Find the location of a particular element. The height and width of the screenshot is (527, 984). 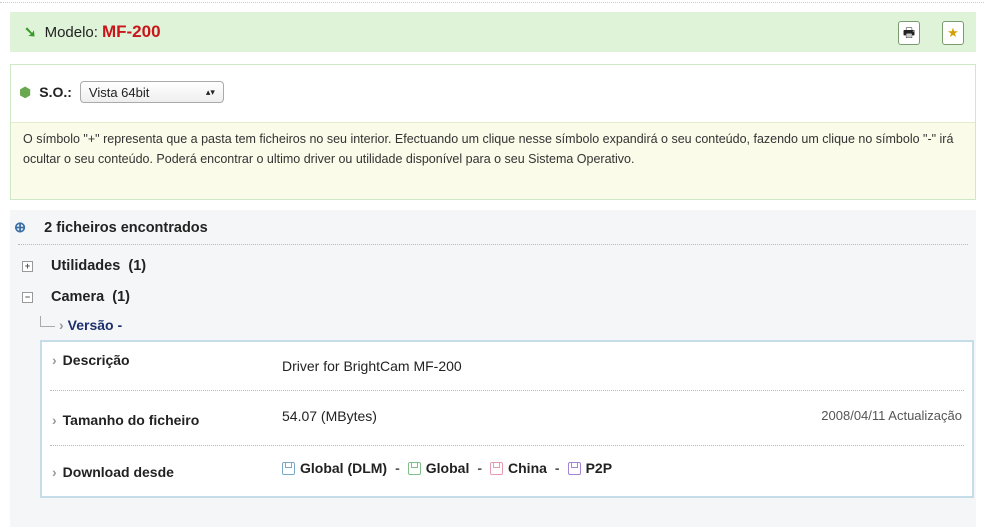

model-header: ➘ Modelo: MF-200 🖶 ★ is located at coordinates (493, 32).